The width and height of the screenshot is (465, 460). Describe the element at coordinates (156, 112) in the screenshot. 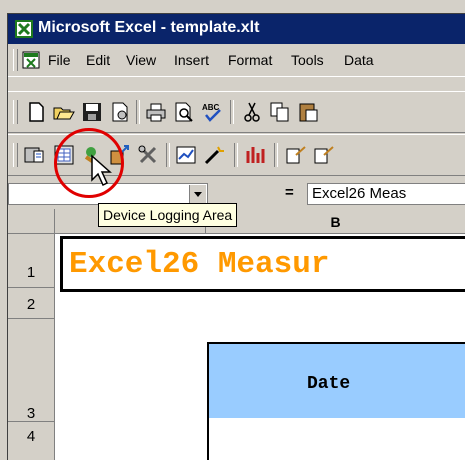

I see `print-icon` at that location.